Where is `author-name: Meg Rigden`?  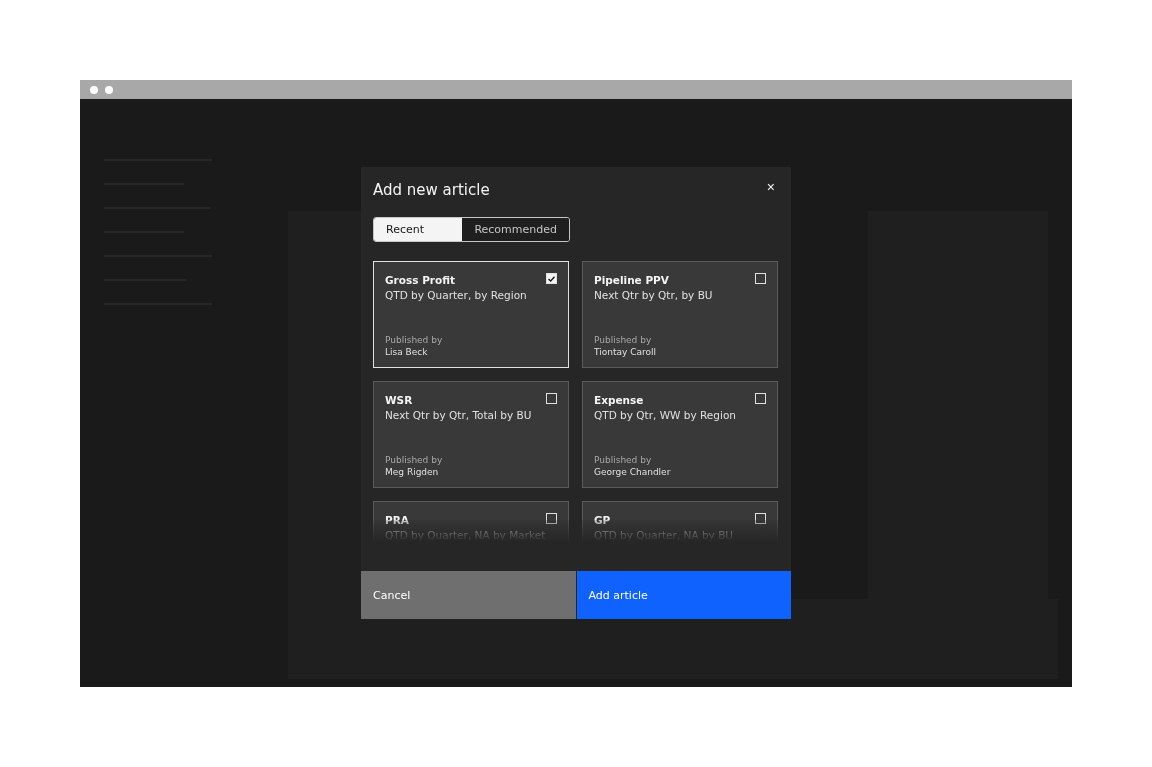
author-name: Meg Rigden is located at coordinates (412, 472).